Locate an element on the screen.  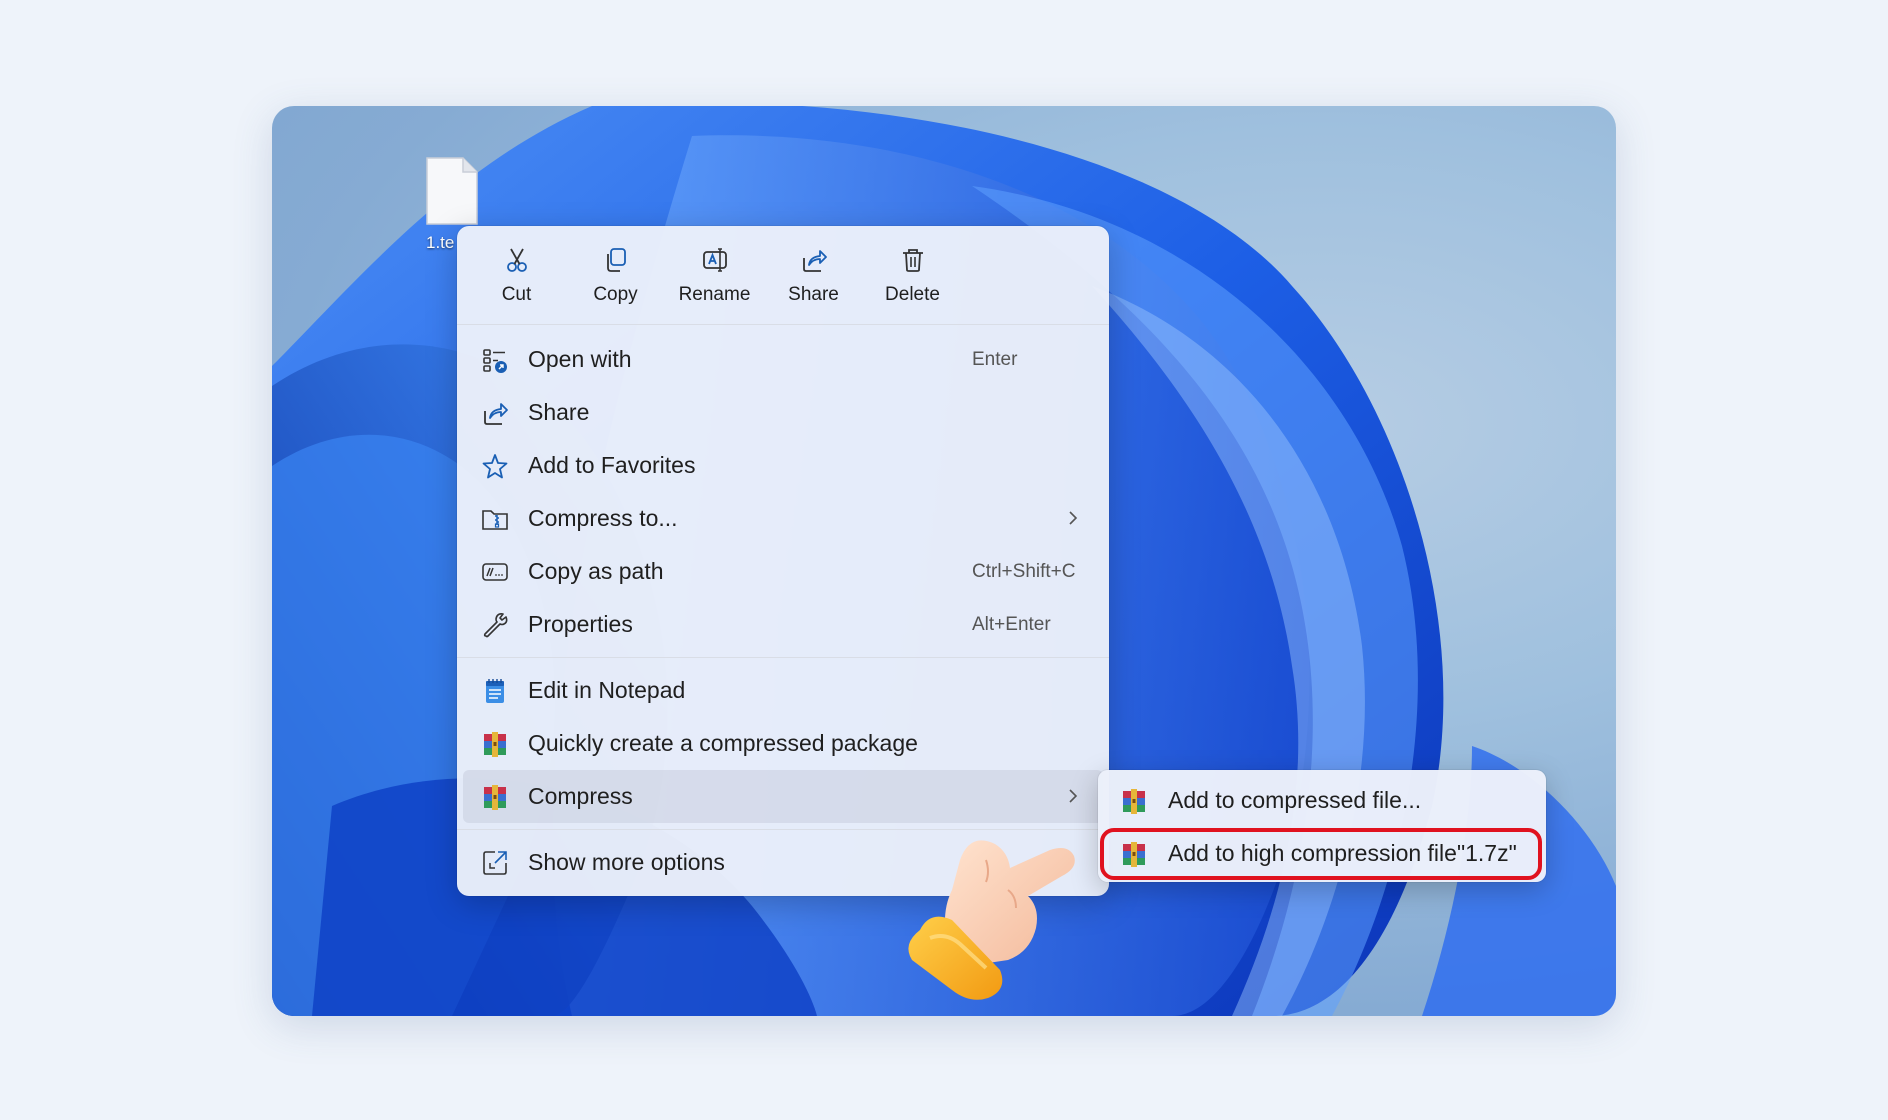
notepad-icon is located at coordinates (495, 691).